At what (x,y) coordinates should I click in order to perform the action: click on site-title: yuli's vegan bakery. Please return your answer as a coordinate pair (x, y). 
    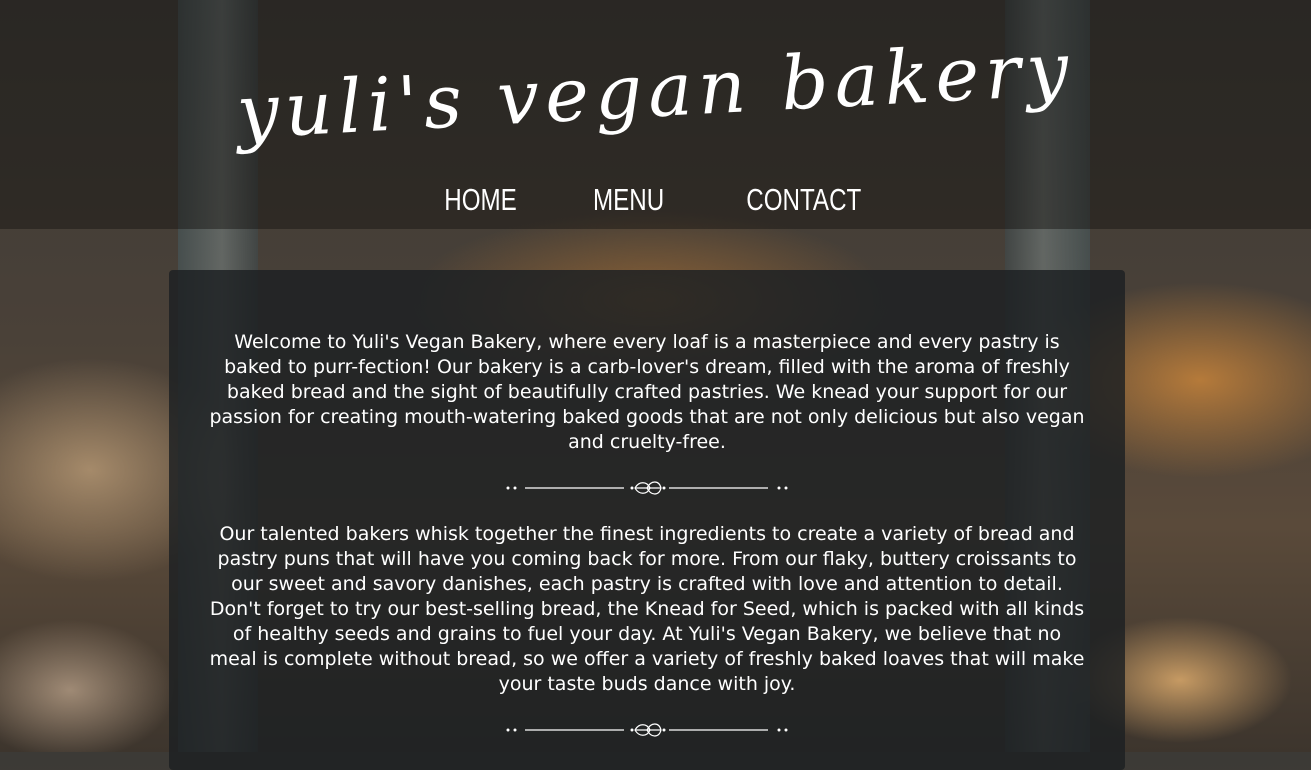
    Looking at the image, I should click on (655, 91).